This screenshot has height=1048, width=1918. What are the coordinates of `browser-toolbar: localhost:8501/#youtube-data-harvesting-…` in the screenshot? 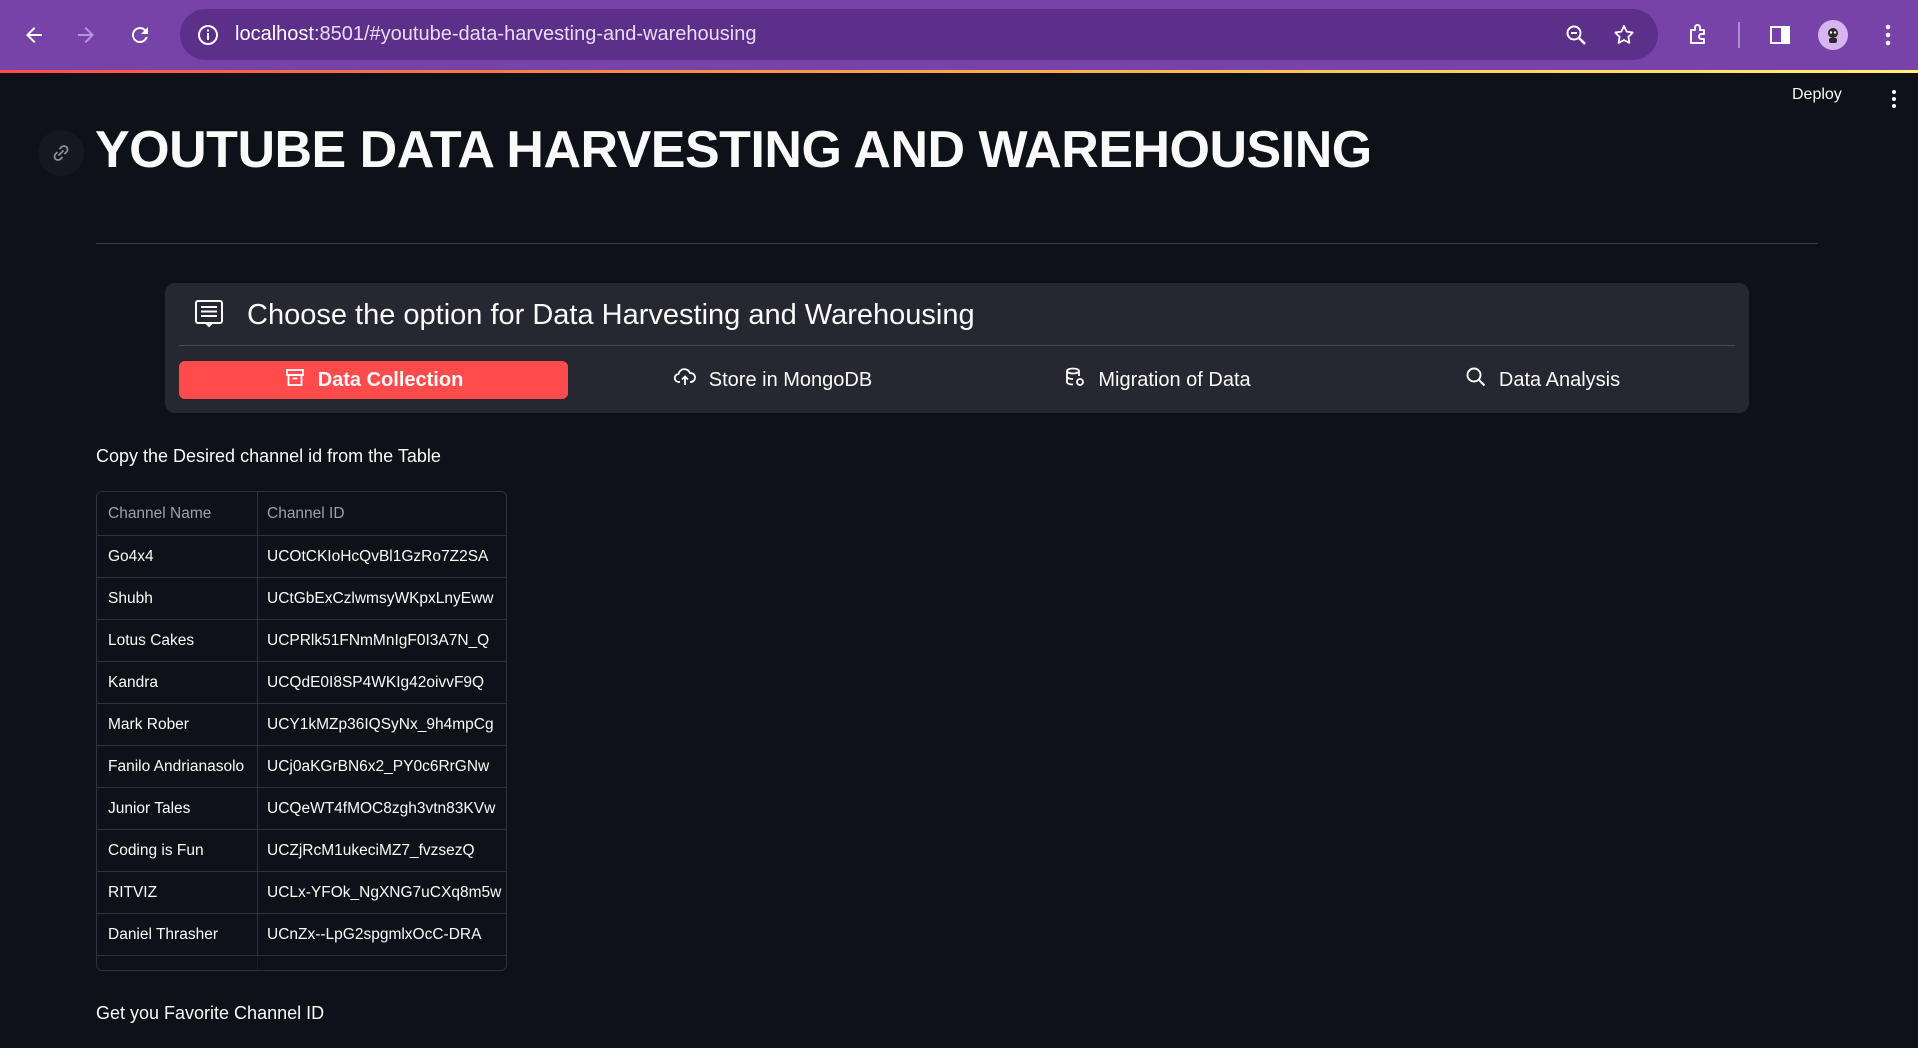 It's located at (959, 35).